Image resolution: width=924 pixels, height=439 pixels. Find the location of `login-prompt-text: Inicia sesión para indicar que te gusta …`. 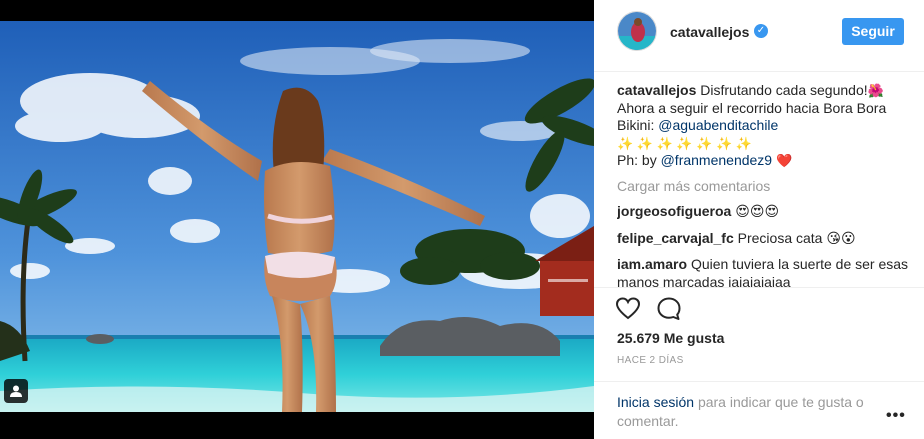

login-prompt-text: Inicia sesión para indicar que te gusta … is located at coordinates (752, 412).